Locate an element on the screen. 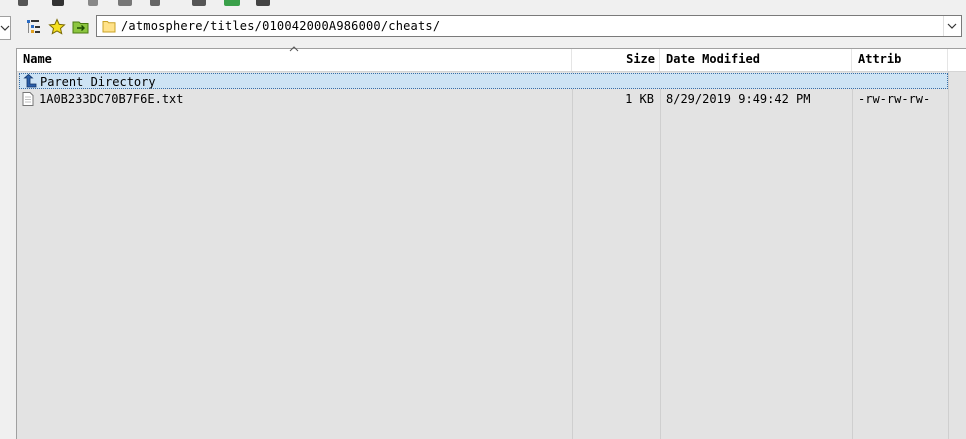  path-dropdown-button is located at coordinates (952, 26).